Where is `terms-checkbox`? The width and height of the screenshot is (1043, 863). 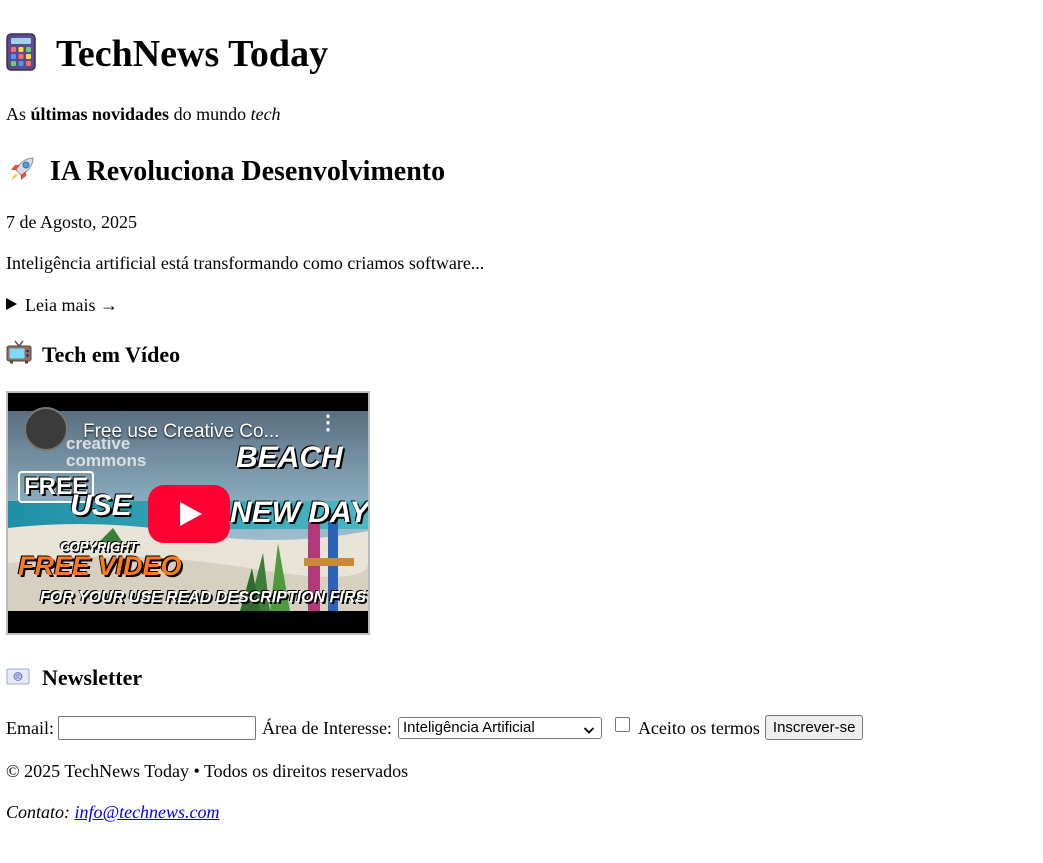
terms-checkbox is located at coordinates (622, 724).